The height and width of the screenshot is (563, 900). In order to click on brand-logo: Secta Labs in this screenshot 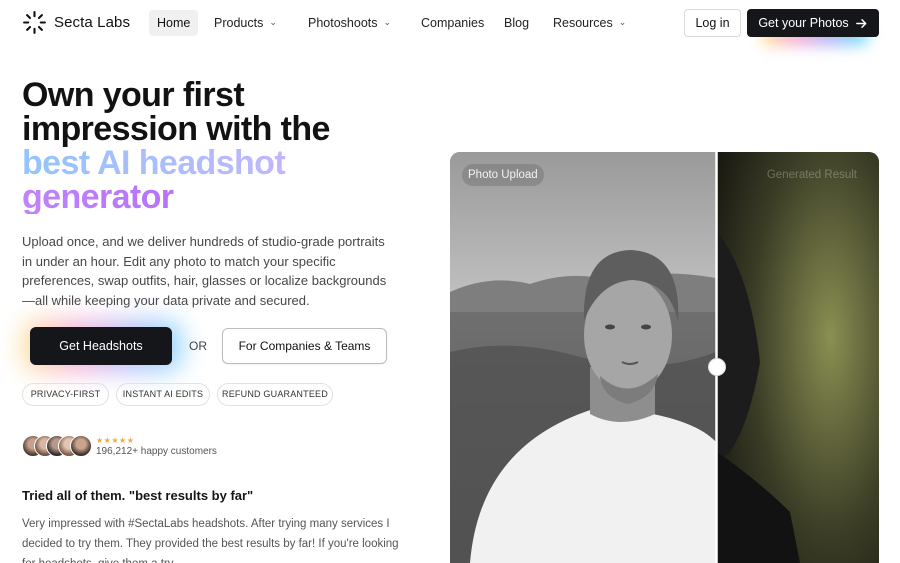, I will do `click(76, 22)`.